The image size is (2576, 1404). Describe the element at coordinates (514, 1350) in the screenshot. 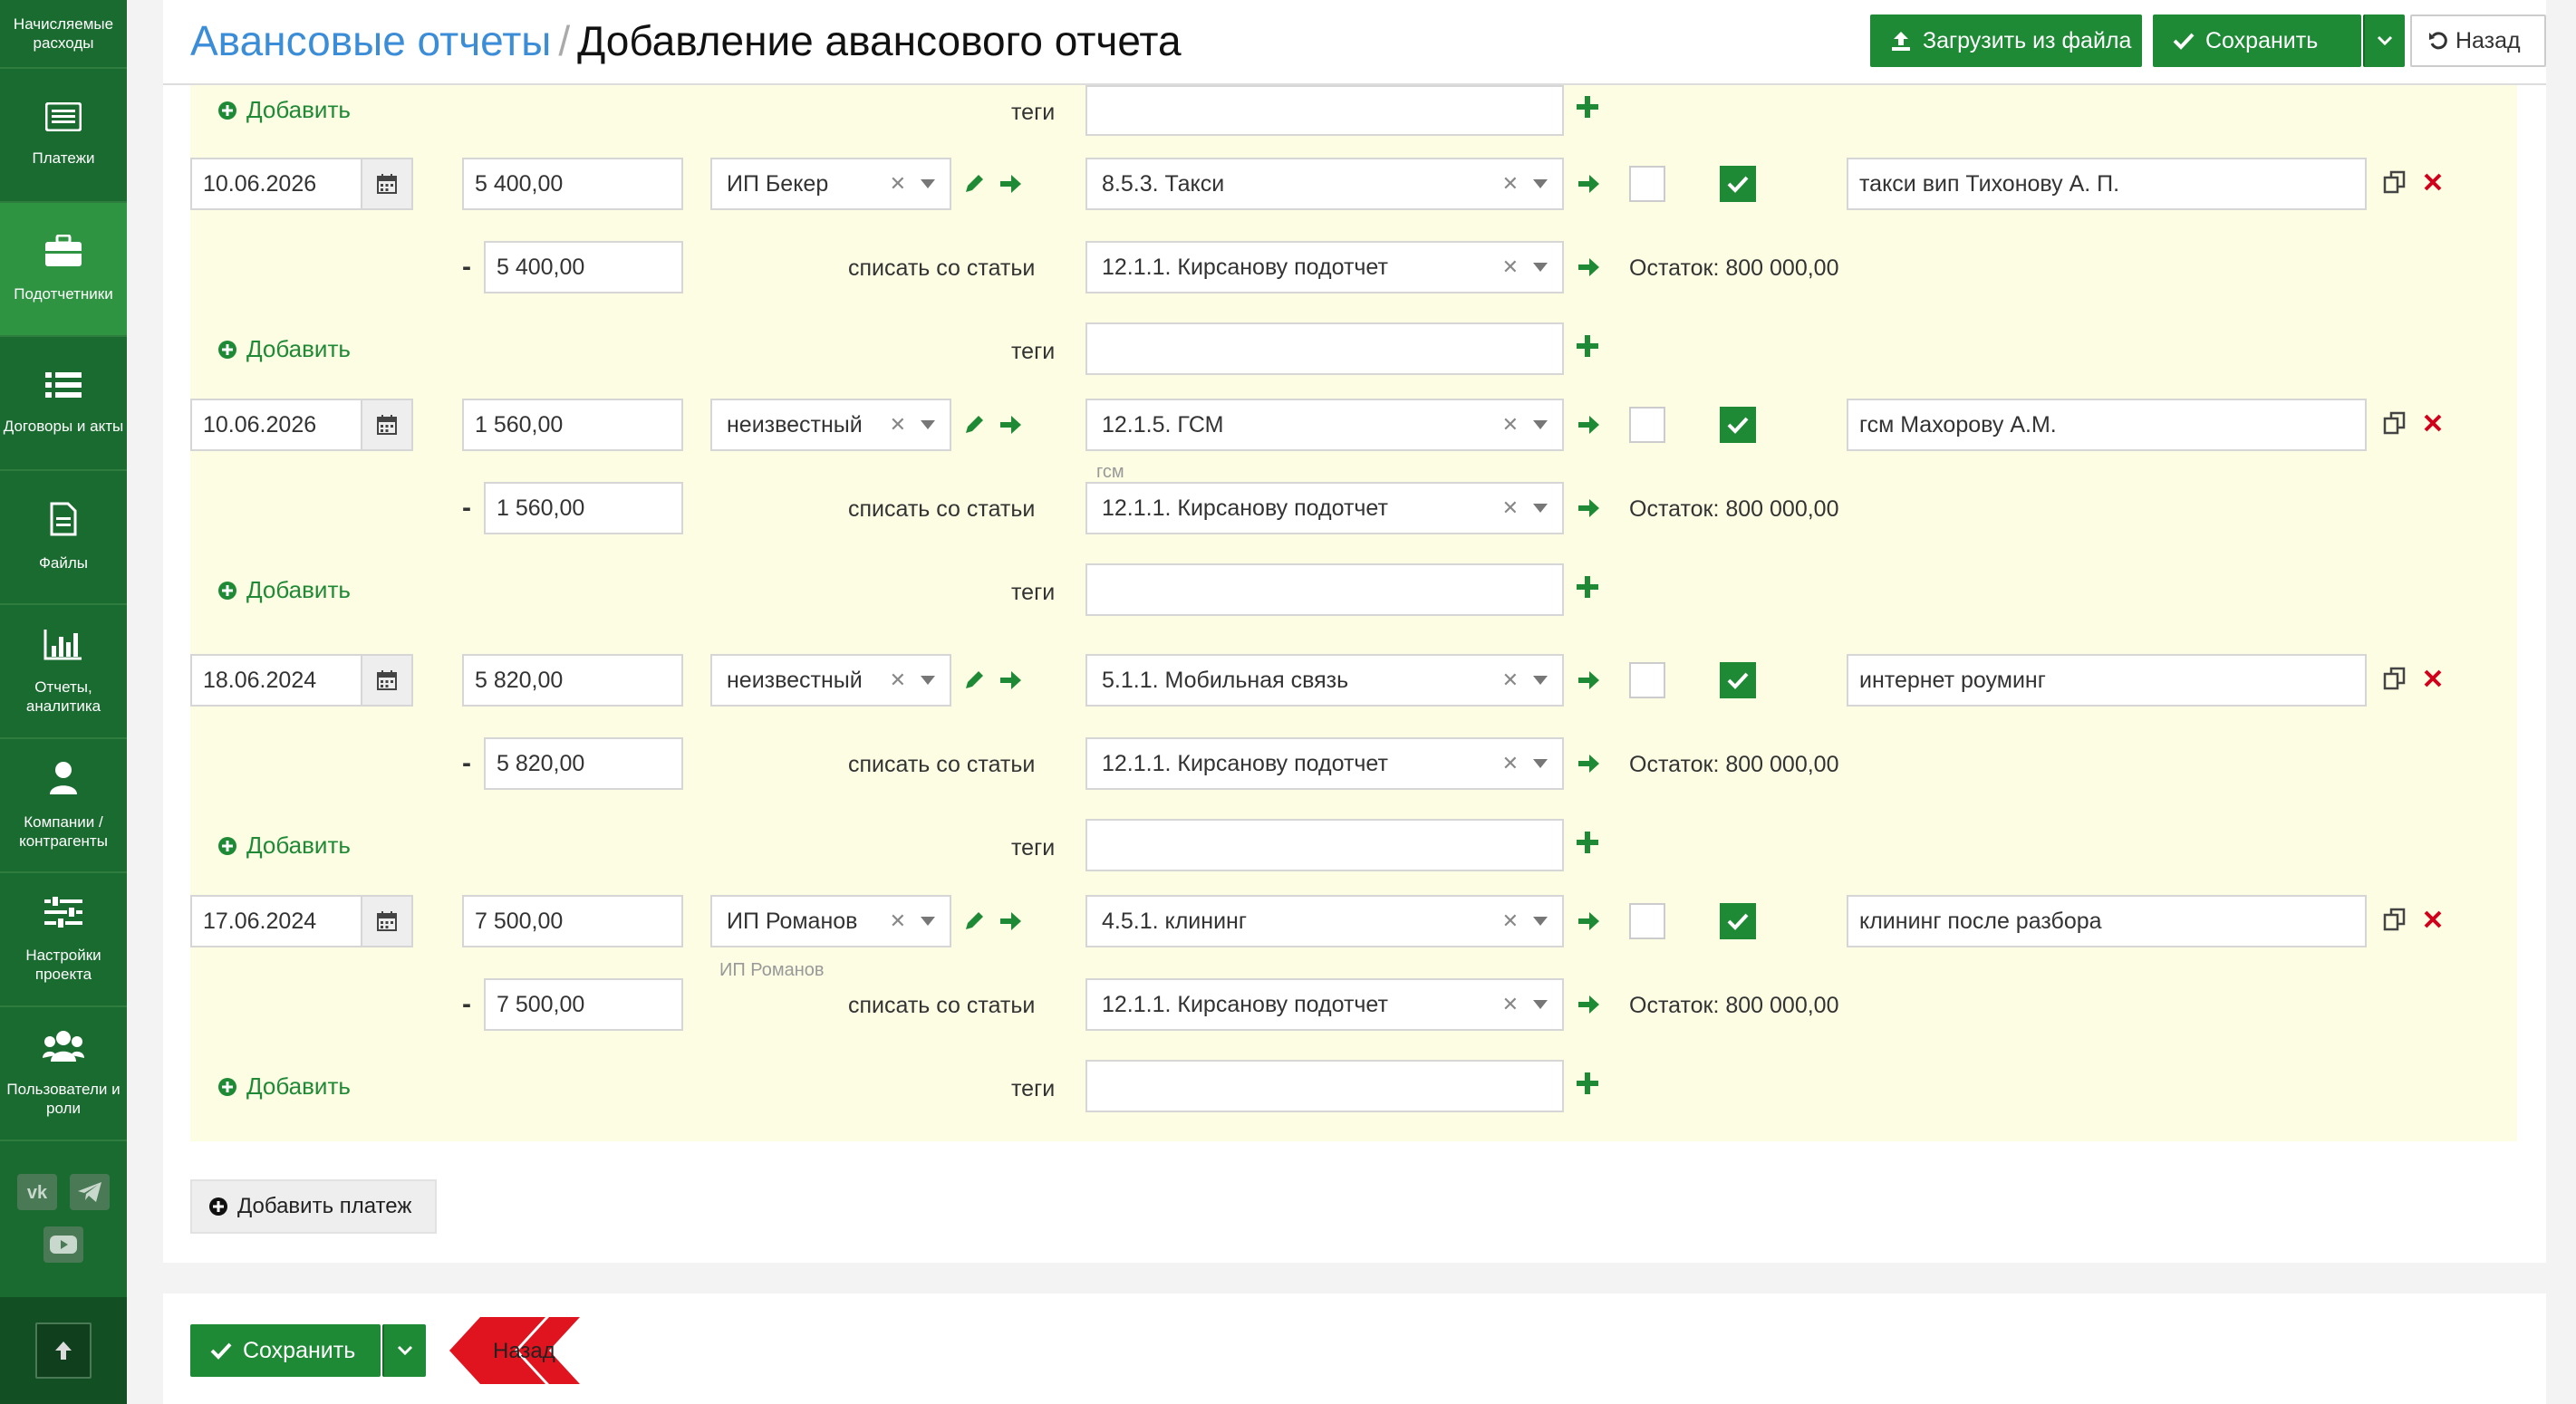

I see `footer-back-button: Назад` at that location.